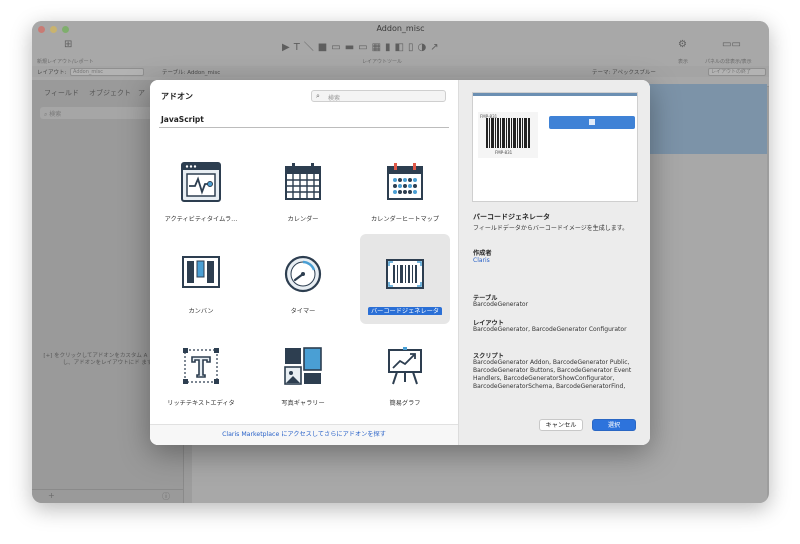  I want to click on category-divider, so click(304, 127).